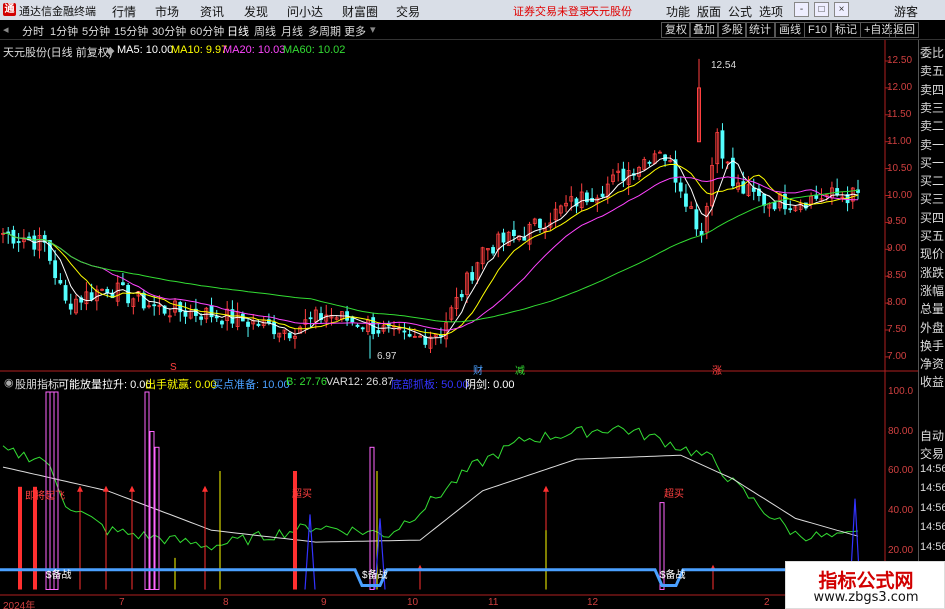  What do you see at coordinates (324, 31) in the screenshot?
I see `period-multi: 多周期` at bounding box center [324, 31].